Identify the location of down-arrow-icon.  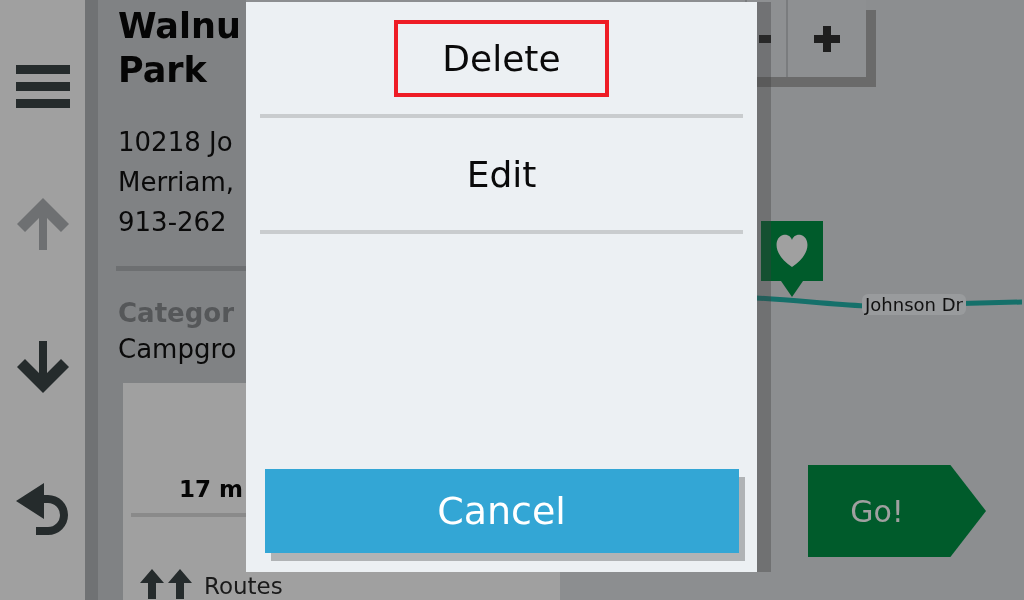
(42, 366).